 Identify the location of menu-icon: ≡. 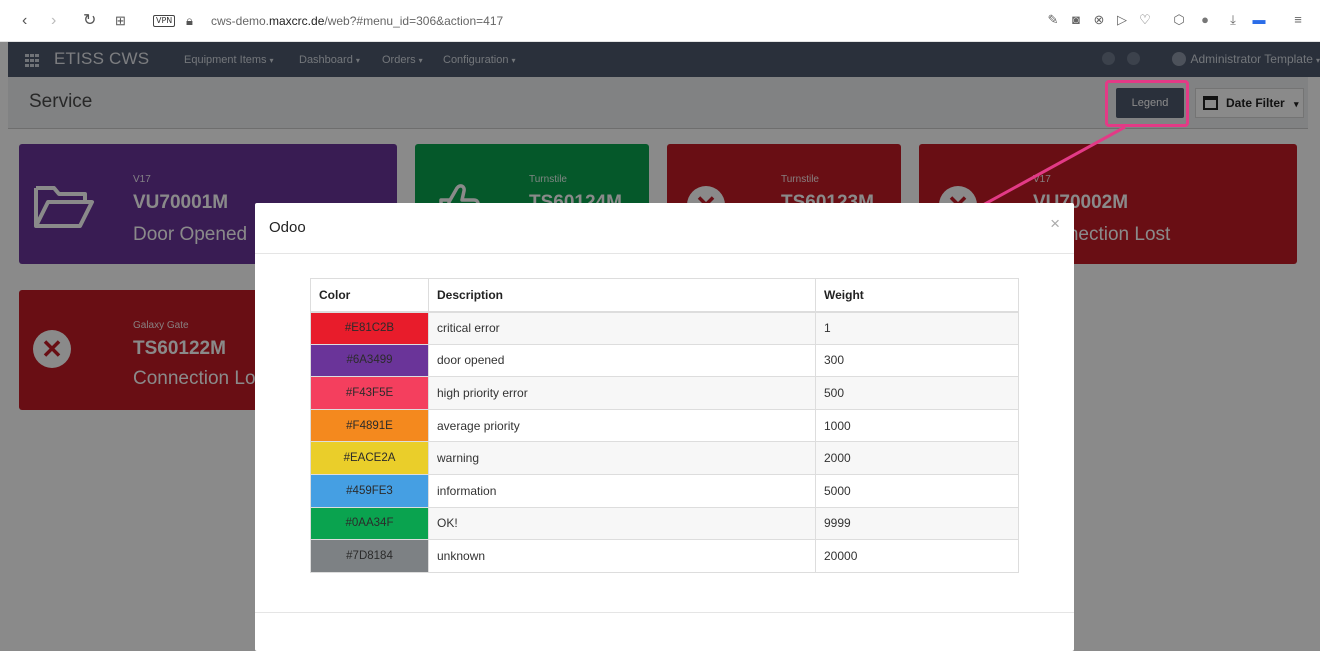
(1298, 20).